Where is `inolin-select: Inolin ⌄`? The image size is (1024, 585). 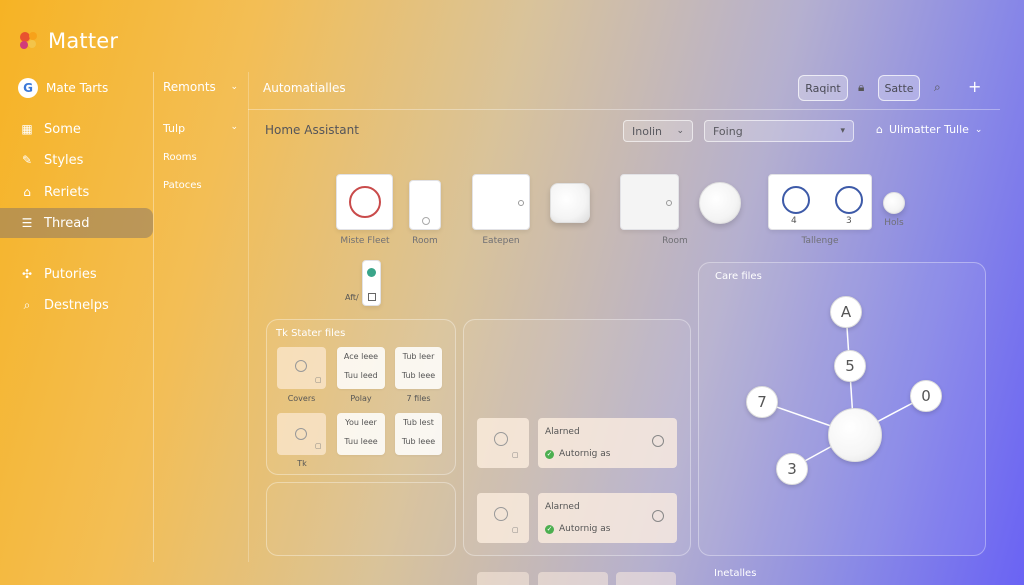 inolin-select: Inolin ⌄ is located at coordinates (658, 131).